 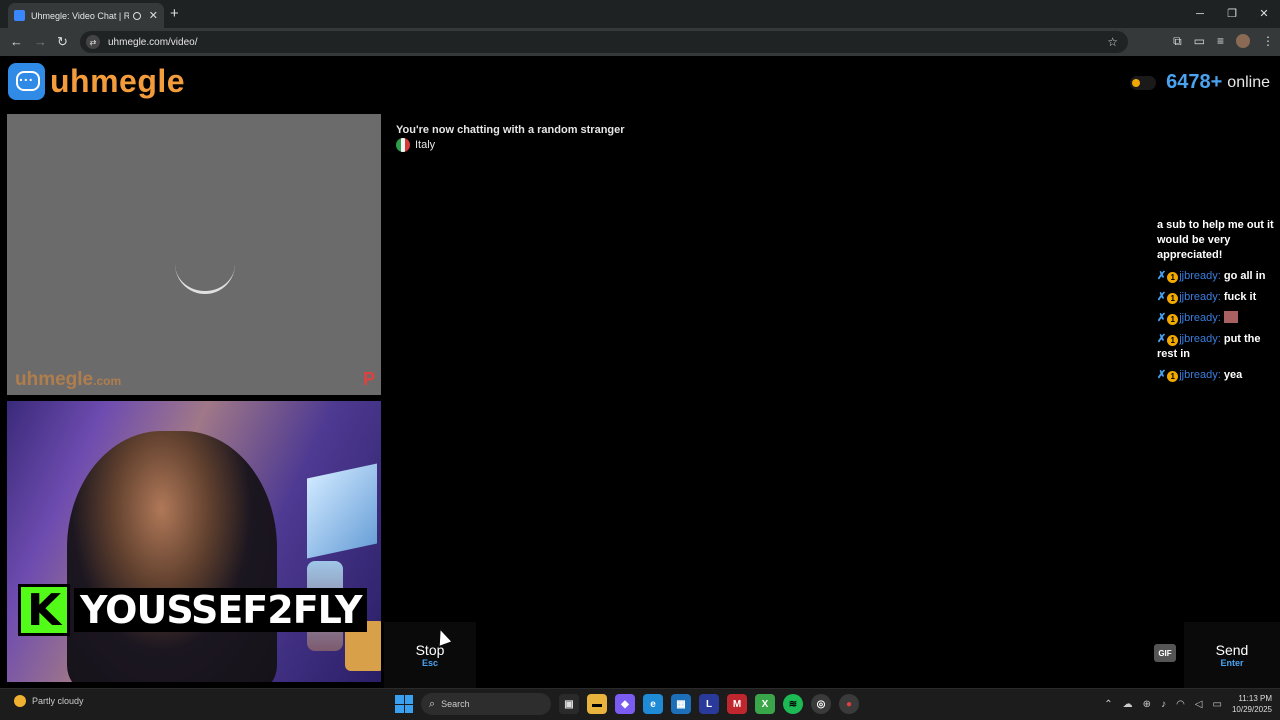 I want to click on media-controls-icon: ≡, so click(x=1220, y=41).